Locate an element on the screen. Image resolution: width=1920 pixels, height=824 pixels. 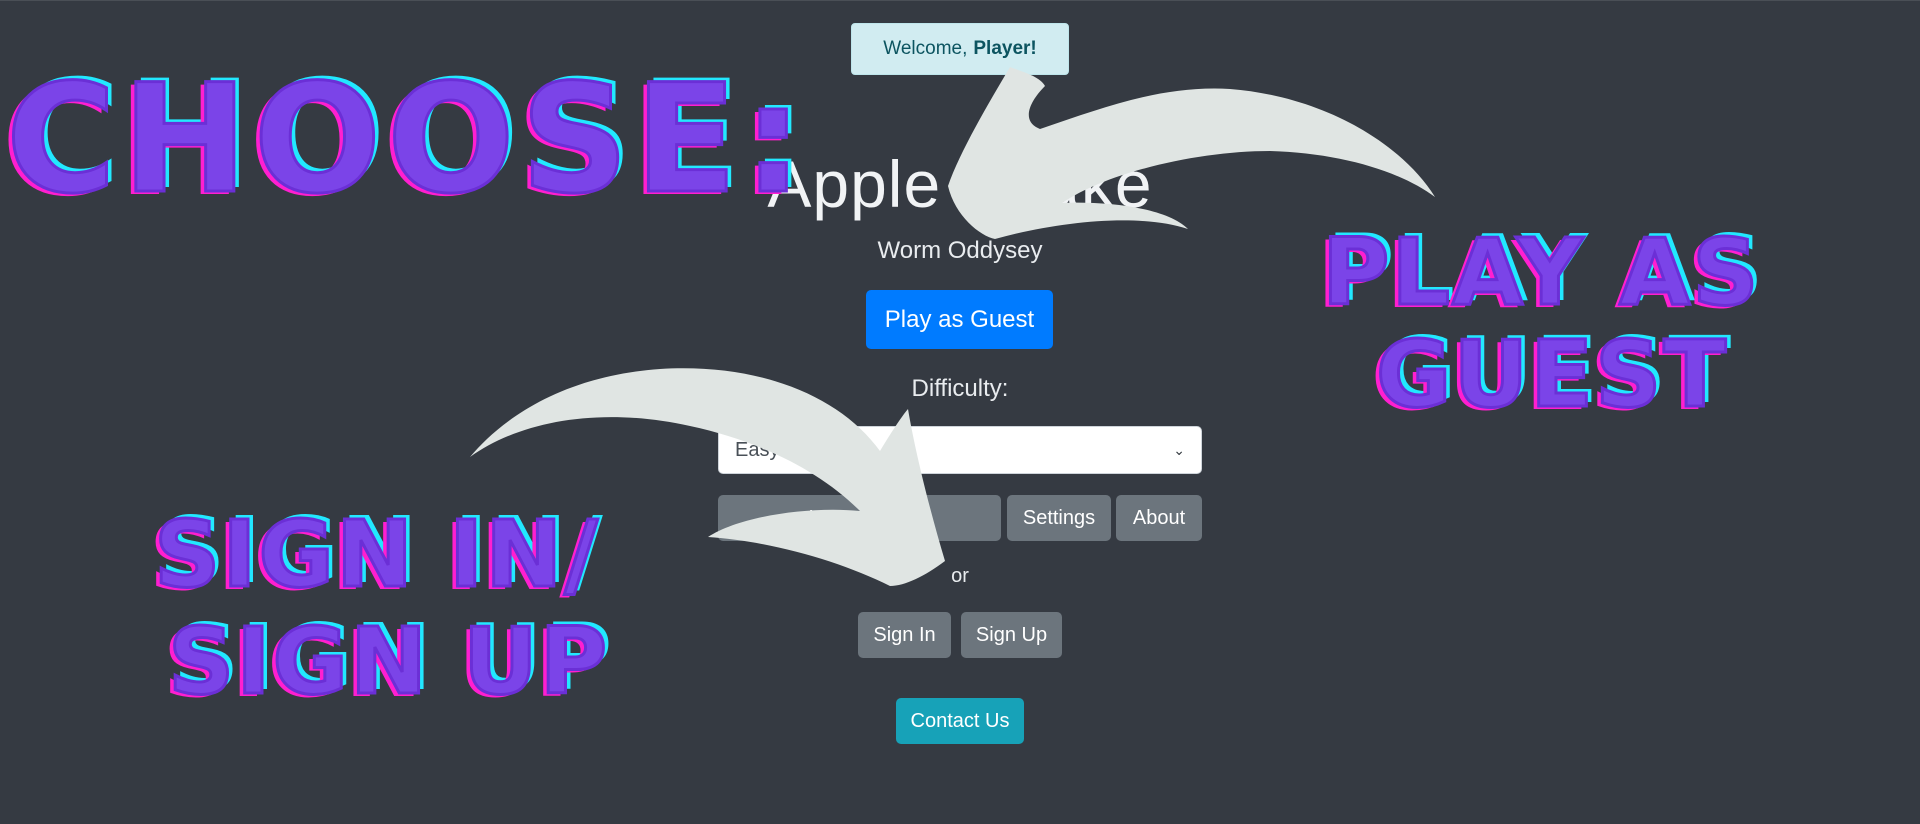
choose-annotation: CHOOSE: is located at coordinates (407, 140).